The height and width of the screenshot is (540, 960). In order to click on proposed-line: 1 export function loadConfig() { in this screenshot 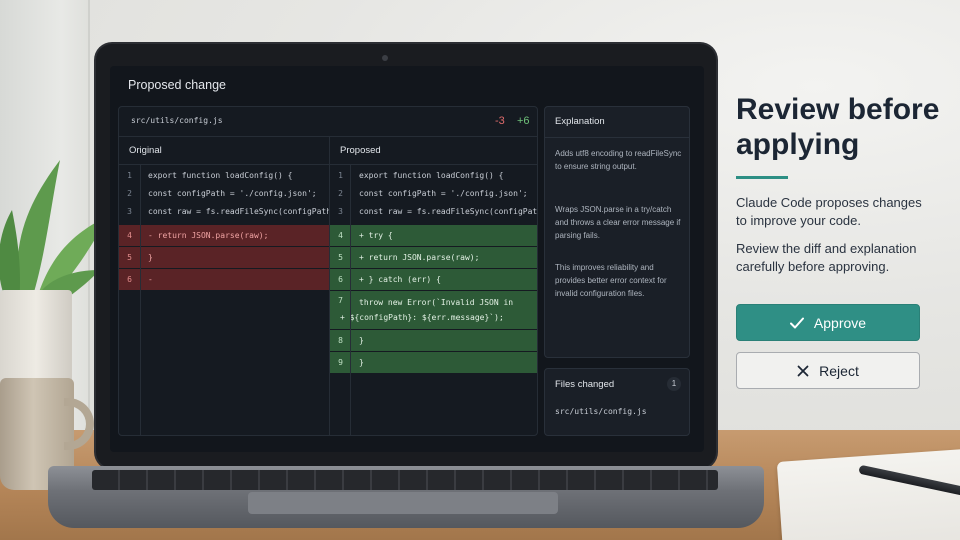, I will do `click(433, 175)`.